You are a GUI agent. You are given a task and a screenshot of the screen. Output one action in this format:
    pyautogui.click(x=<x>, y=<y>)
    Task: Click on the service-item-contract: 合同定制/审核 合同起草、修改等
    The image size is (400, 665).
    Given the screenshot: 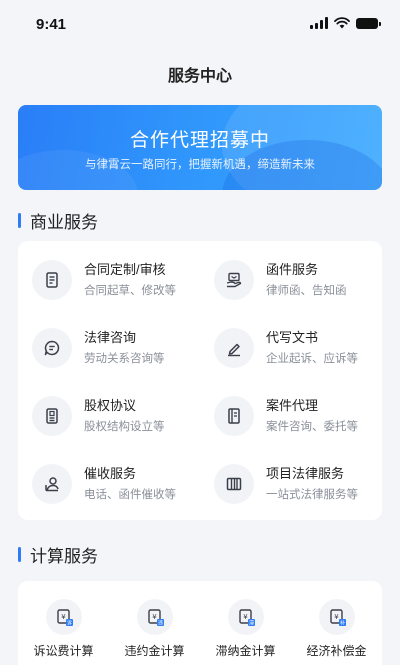 What is the action you would take?
    pyautogui.click(x=104, y=280)
    